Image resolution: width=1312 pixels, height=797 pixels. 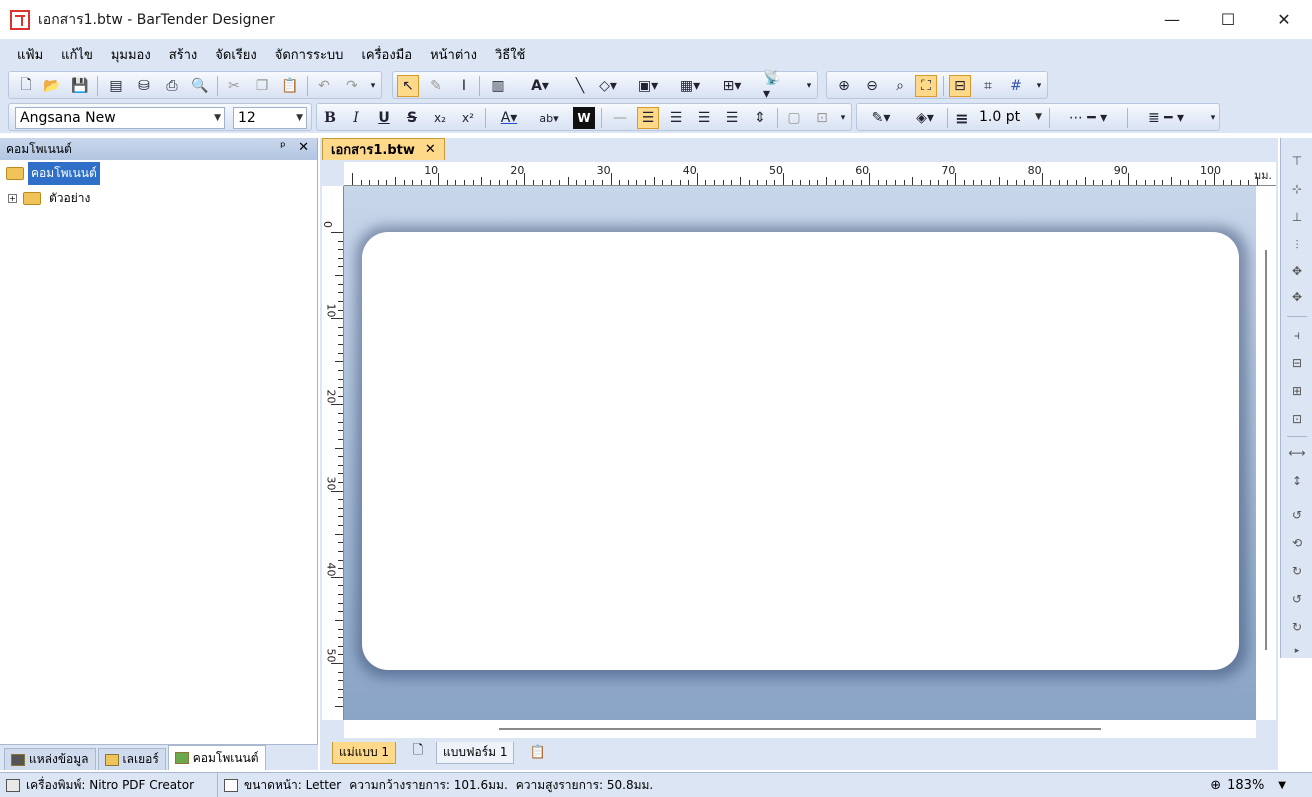 I want to click on close-window-button: ✕, so click(x=1284, y=19).